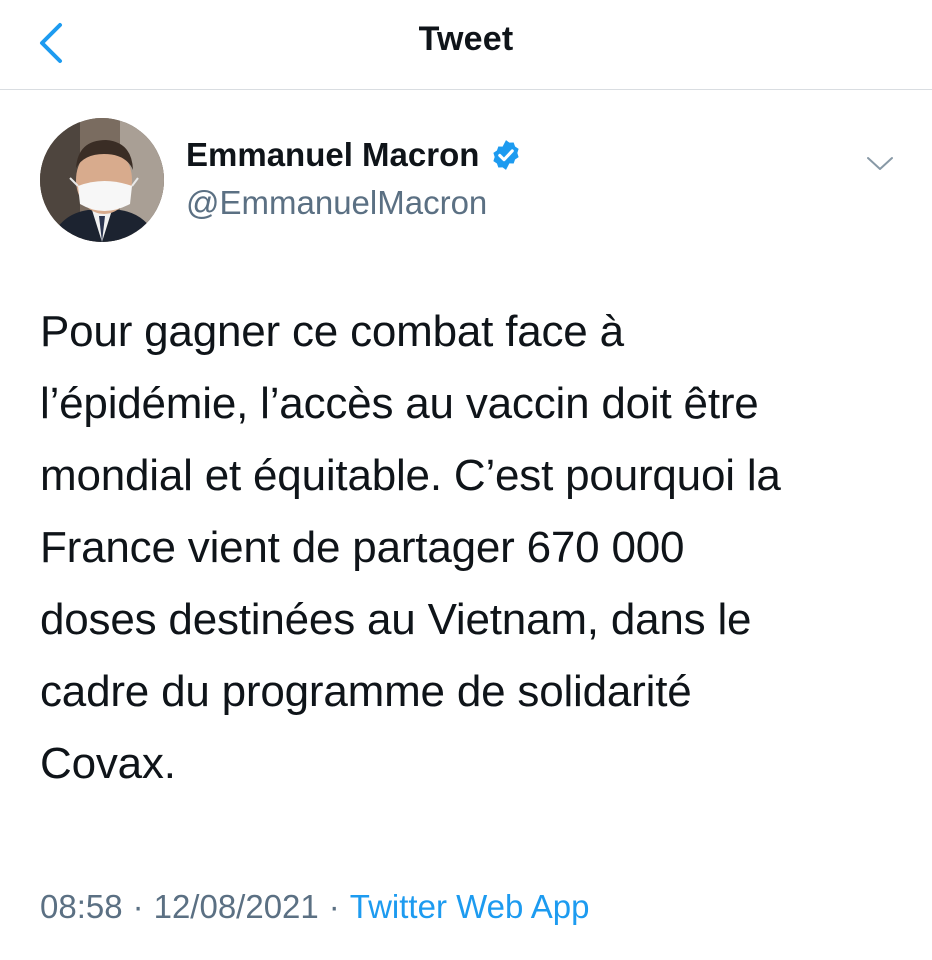  I want to click on tweet-author-header: Emmanuel Macron @EmmanuelMacron, so click(470, 181).